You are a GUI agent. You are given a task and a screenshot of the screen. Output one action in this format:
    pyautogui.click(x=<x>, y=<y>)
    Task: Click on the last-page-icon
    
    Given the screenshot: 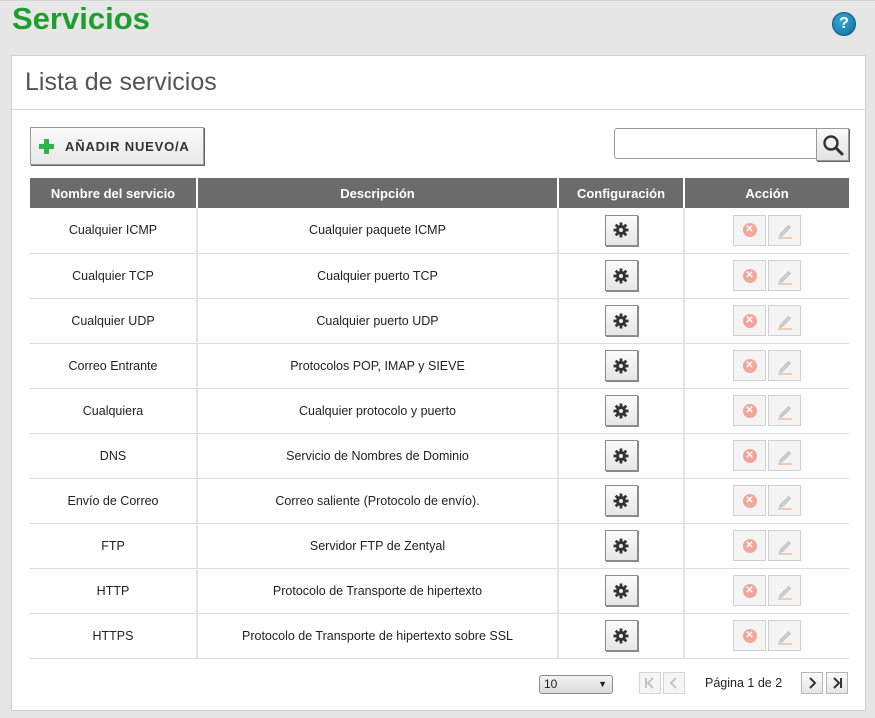 What is the action you would take?
    pyautogui.click(x=837, y=683)
    